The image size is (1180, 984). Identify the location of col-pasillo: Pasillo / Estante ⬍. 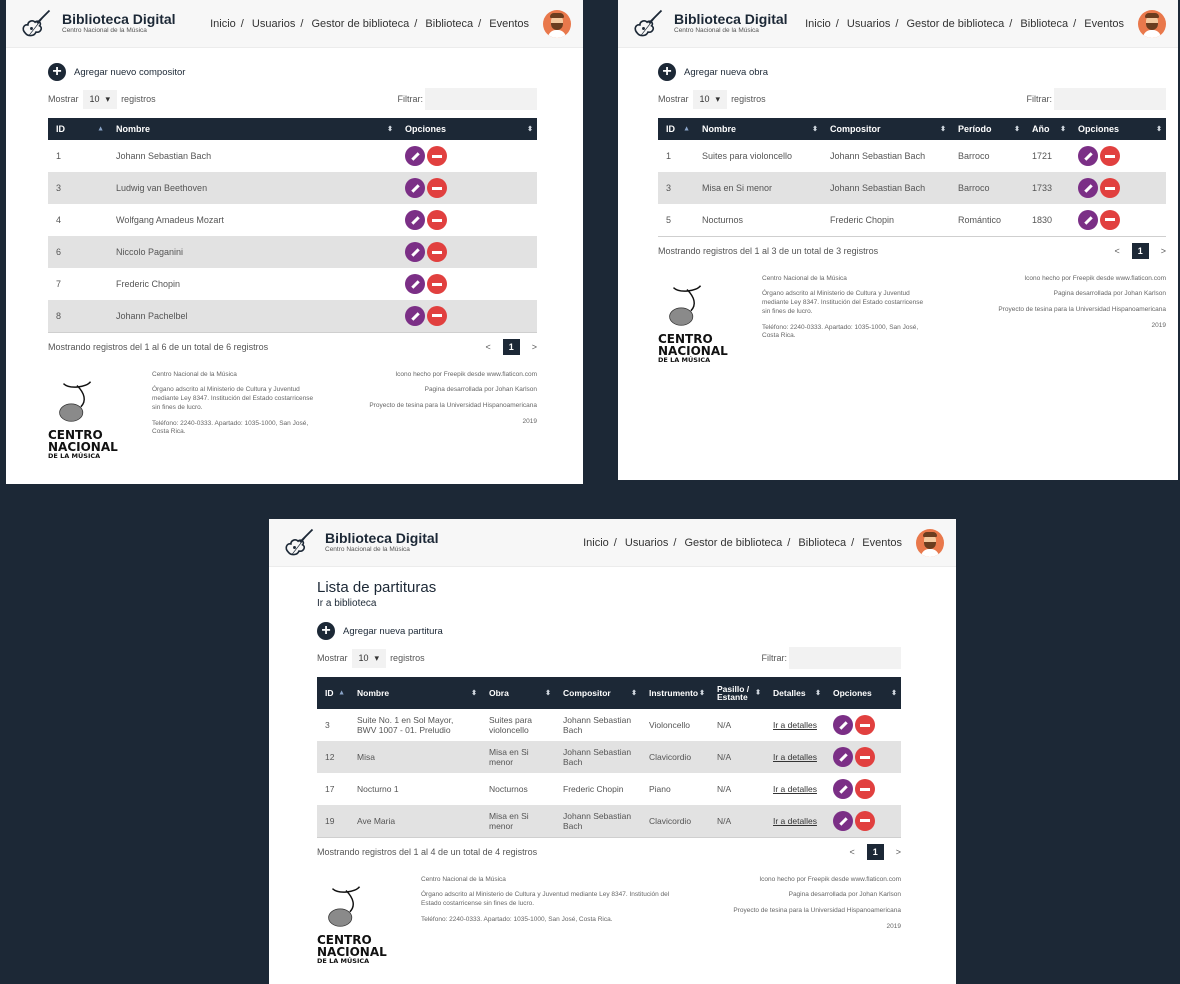
(737, 693).